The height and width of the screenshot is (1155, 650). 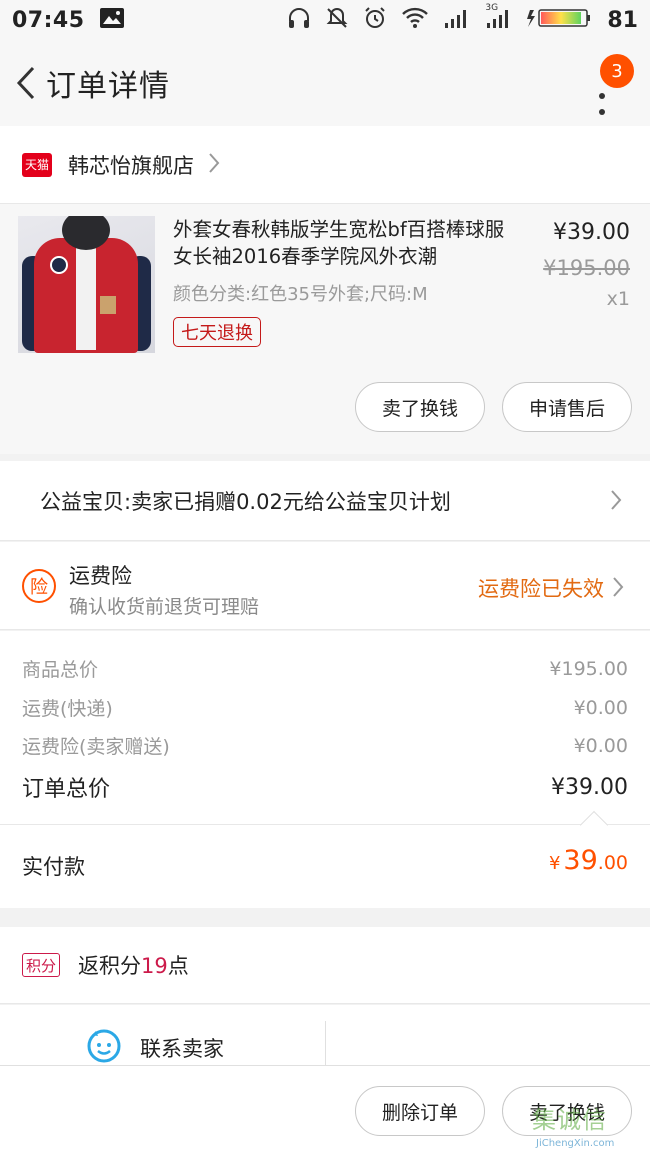 What do you see at coordinates (588, 668) in the screenshot?
I see `summary-value: ¥195.00` at bounding box center [588, 668].